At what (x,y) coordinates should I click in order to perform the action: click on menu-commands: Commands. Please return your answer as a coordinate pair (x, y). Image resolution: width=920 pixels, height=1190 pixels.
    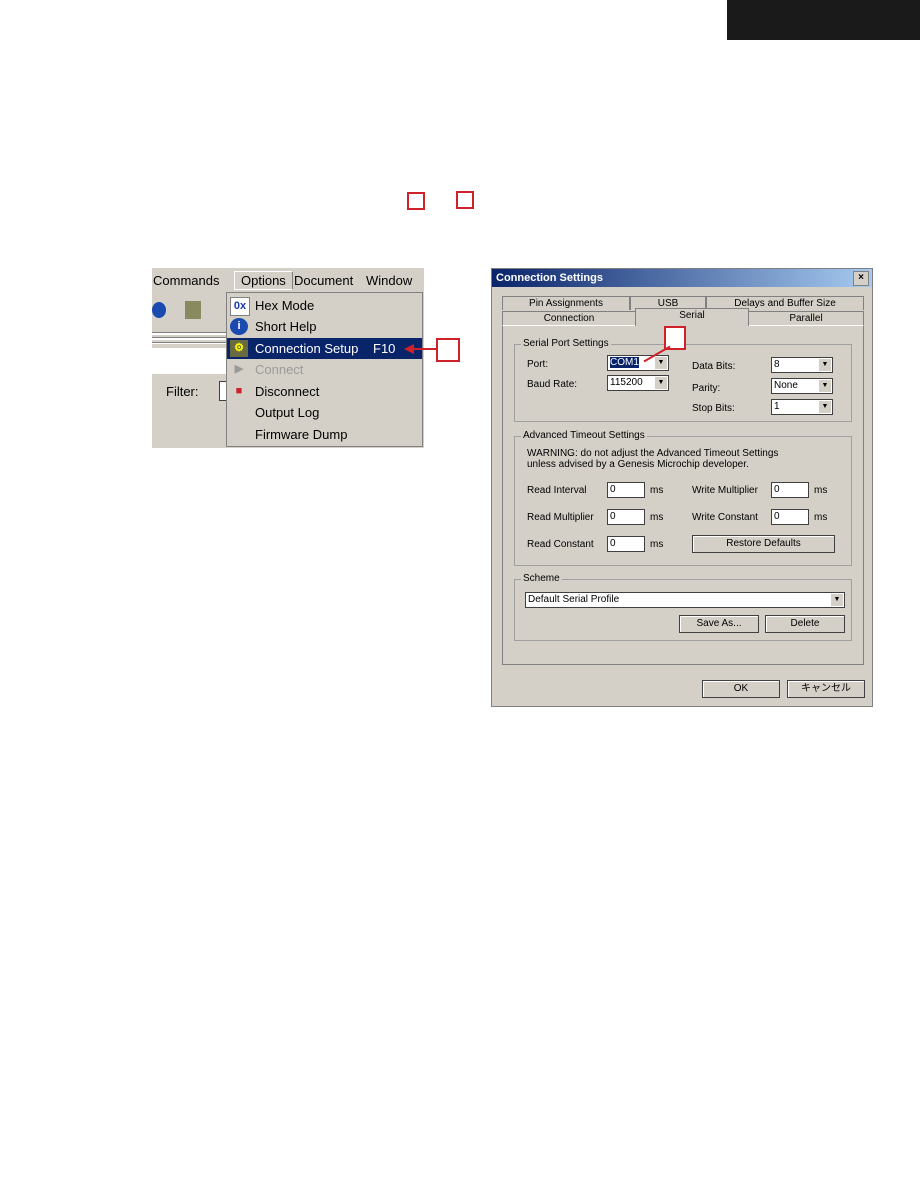
    Looking at the image, I should click on (186, 280).